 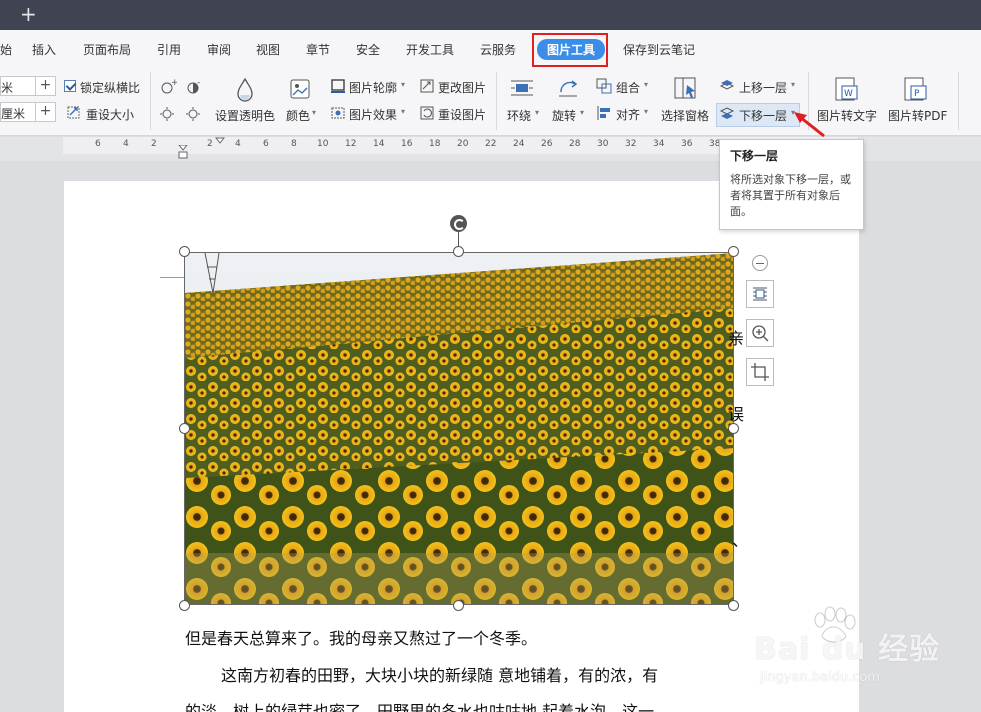 What do you see at coordinates (168, 113) in the screenshot?
I see `brightness-down-icon` at bounding box center [168, 113].